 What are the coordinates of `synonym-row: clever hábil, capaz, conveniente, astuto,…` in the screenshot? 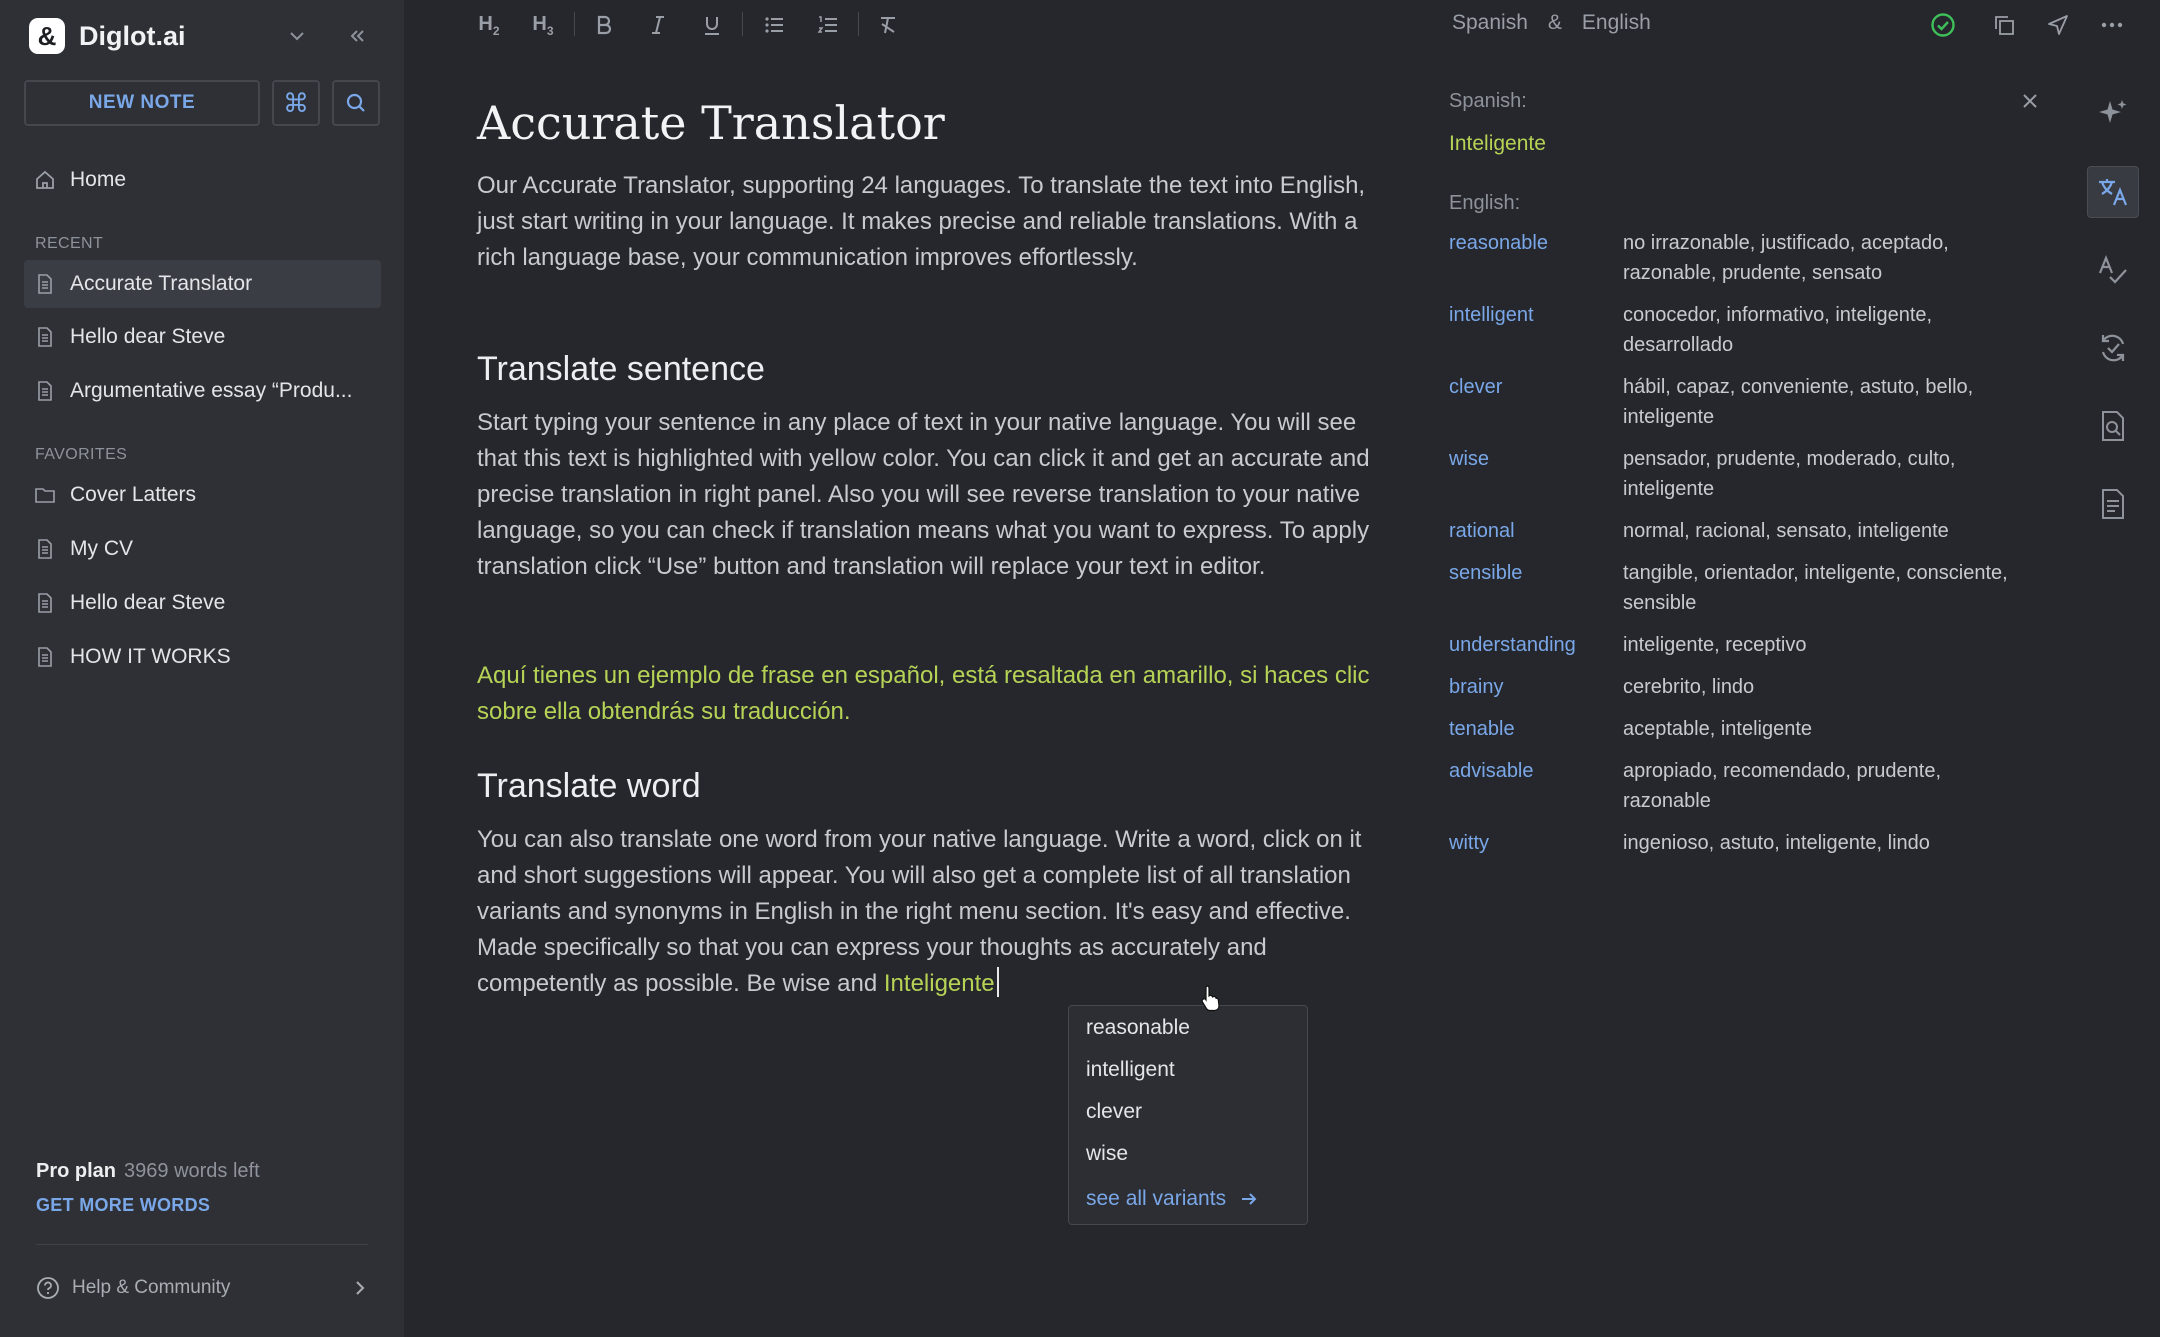 It's located at (1739, 402).